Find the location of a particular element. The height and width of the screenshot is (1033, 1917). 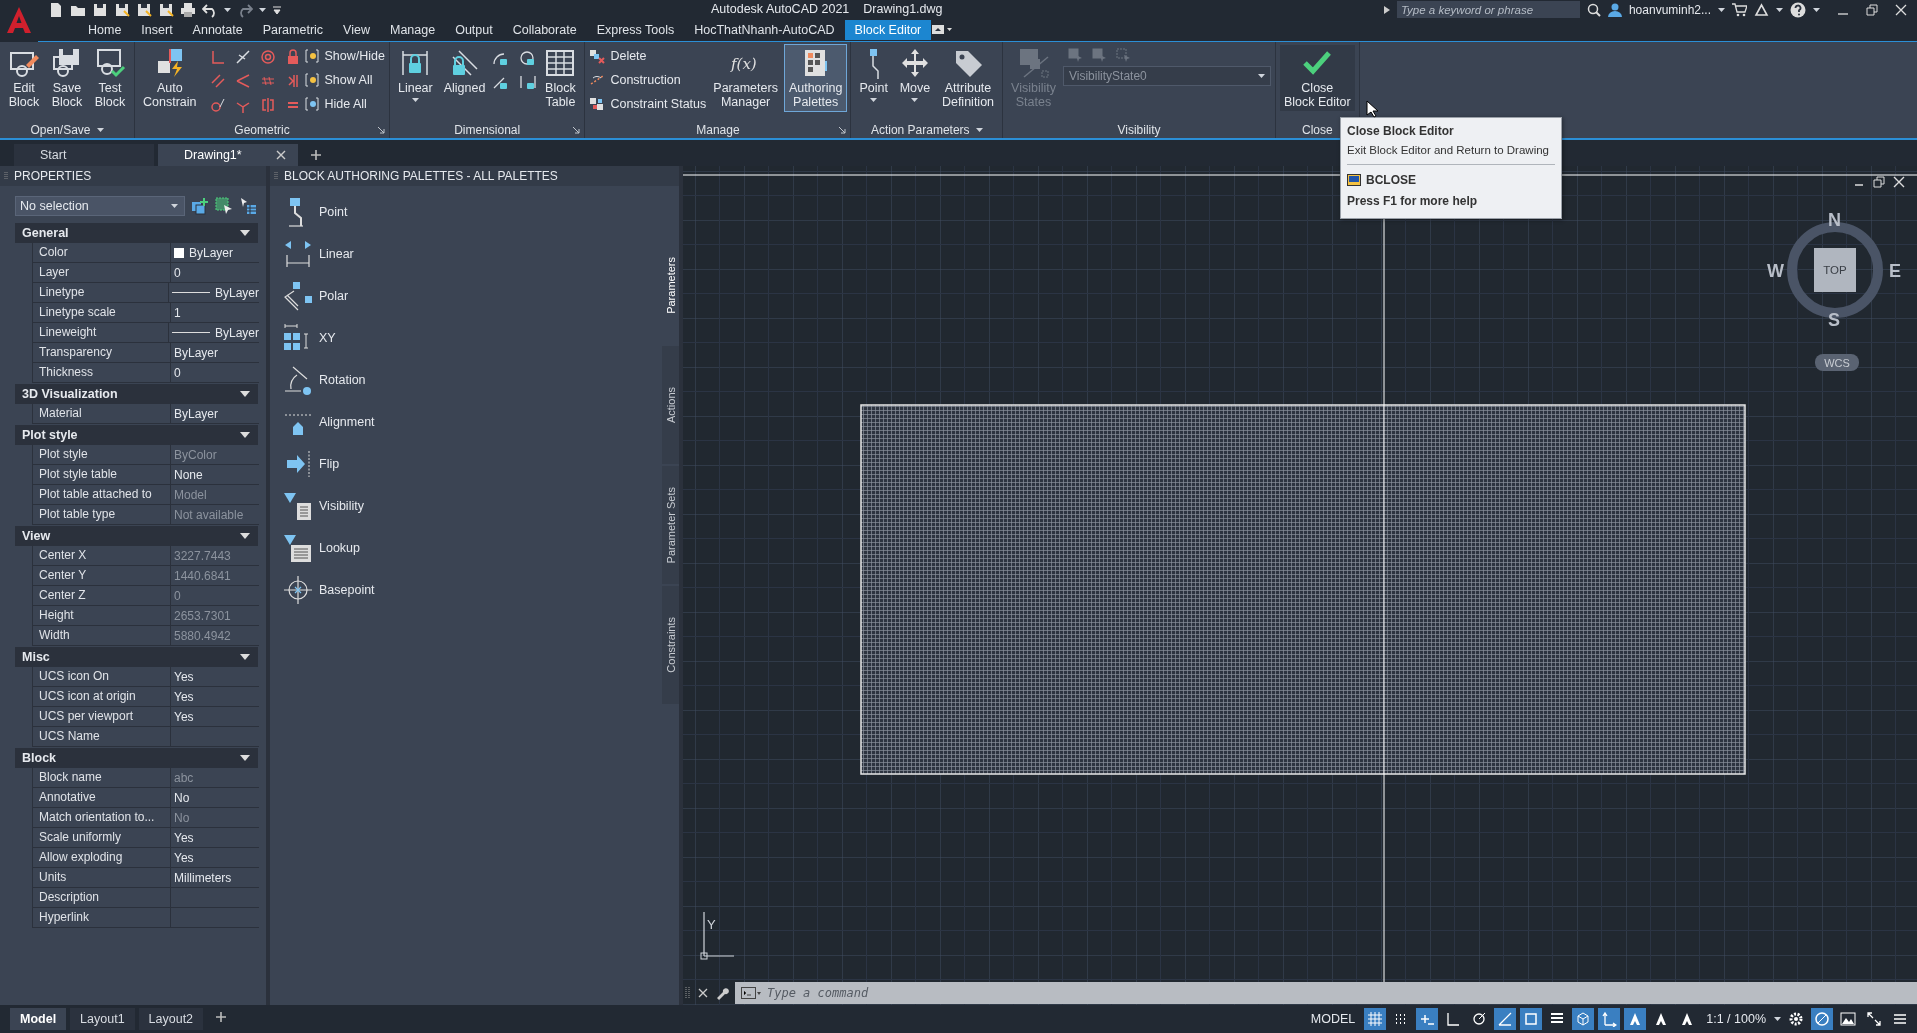

palette-tool: Lookup is located at coordinates (321, 548).